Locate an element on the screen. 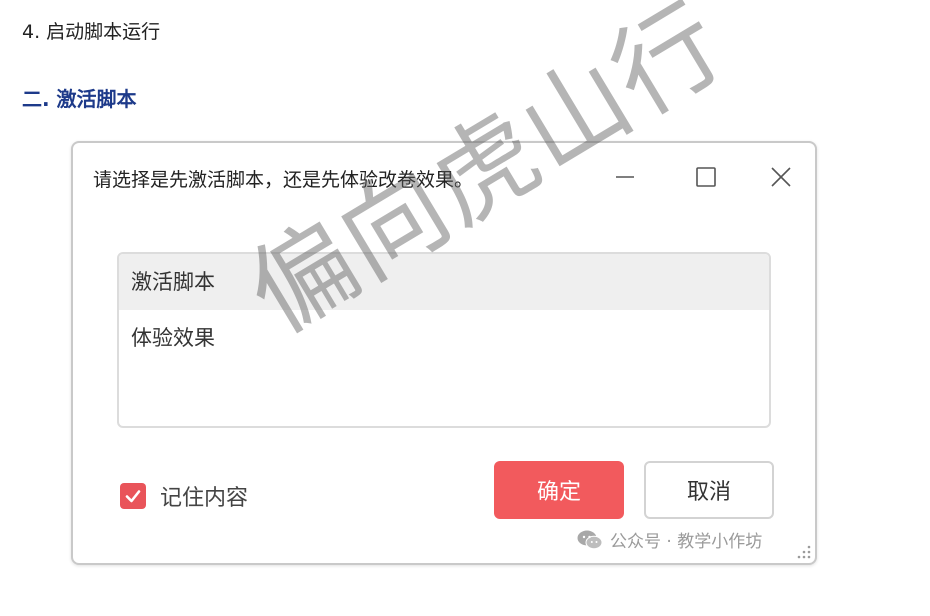  minimize-icon is located at coordinates (625, 177).